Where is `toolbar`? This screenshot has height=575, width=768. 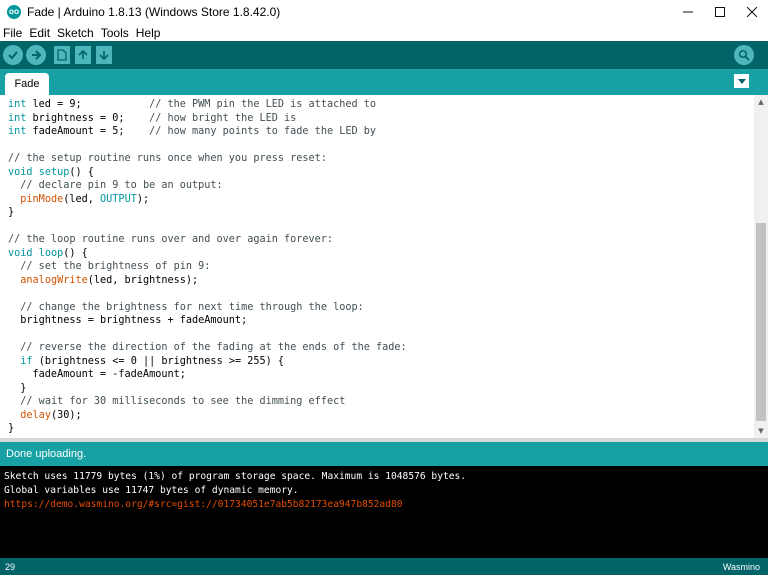 toolbar is located at coordinates (384, 55).